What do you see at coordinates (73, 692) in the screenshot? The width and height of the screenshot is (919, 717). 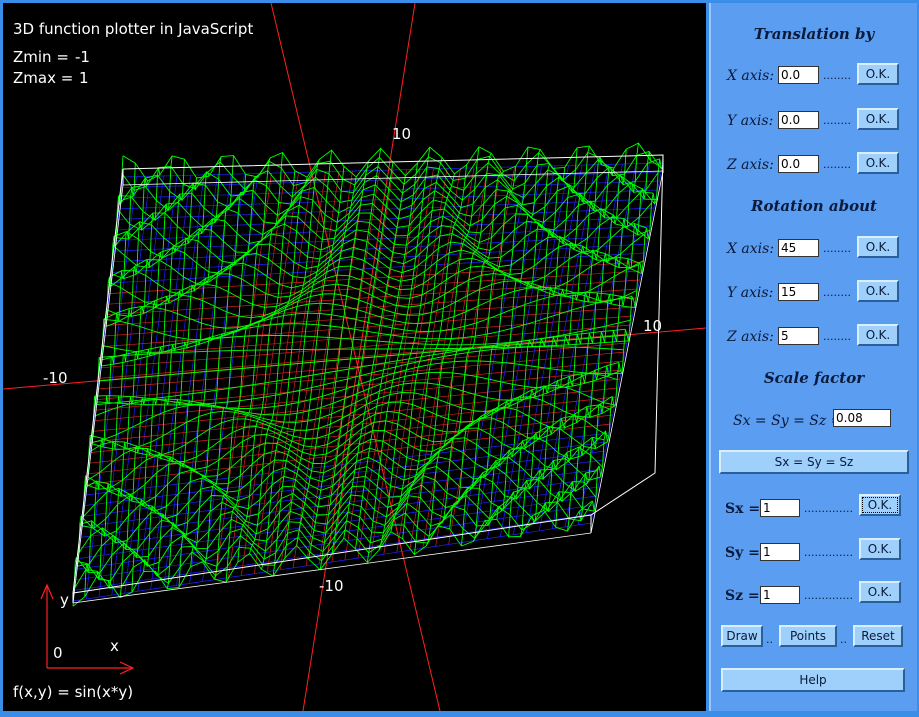 I see `function-label: f(x,y) = sin(x*y)` at bounding box center [73, 692].